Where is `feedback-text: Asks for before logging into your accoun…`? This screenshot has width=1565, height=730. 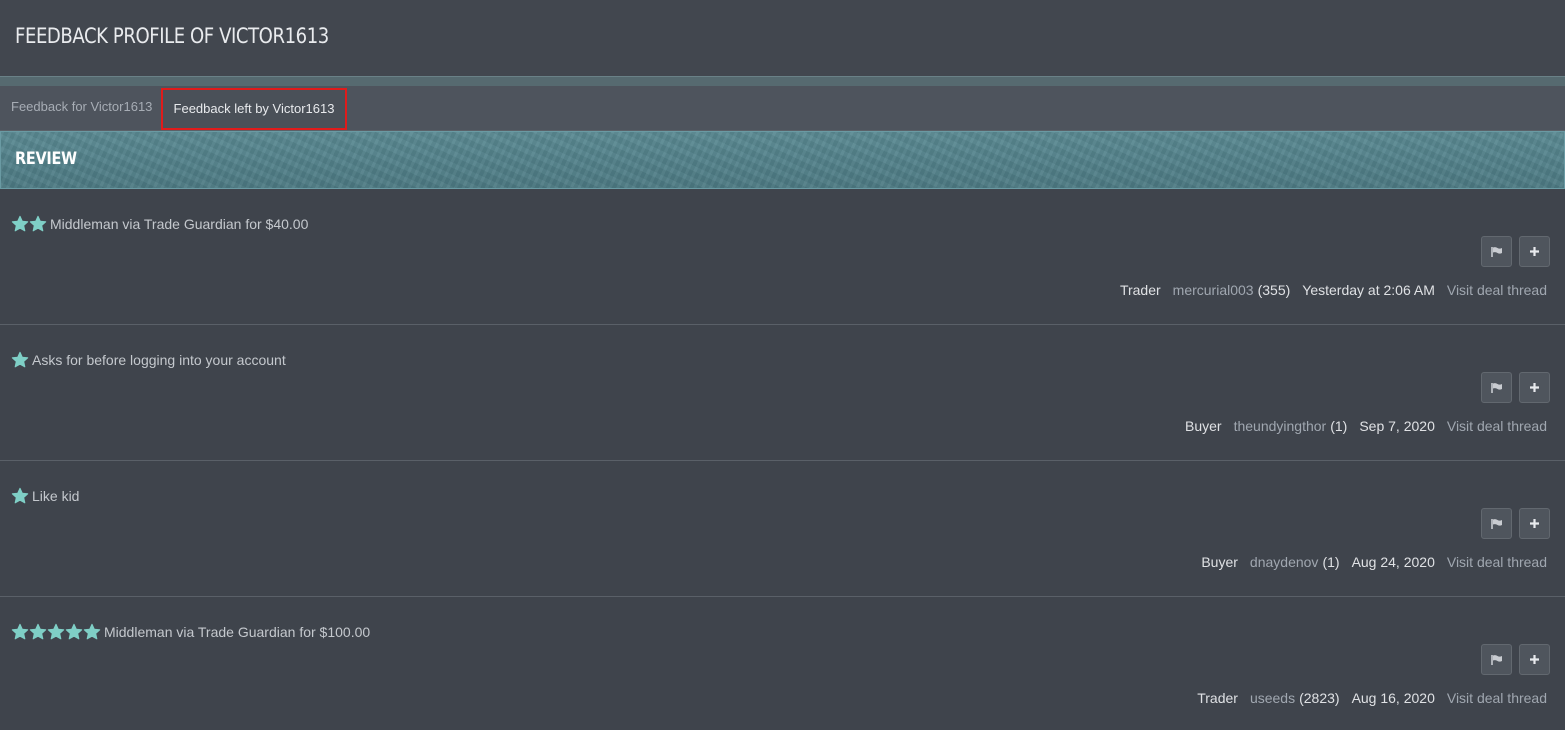 feedback-text: Asks for before logging into your accoun… is located at coordinates (159, 360).